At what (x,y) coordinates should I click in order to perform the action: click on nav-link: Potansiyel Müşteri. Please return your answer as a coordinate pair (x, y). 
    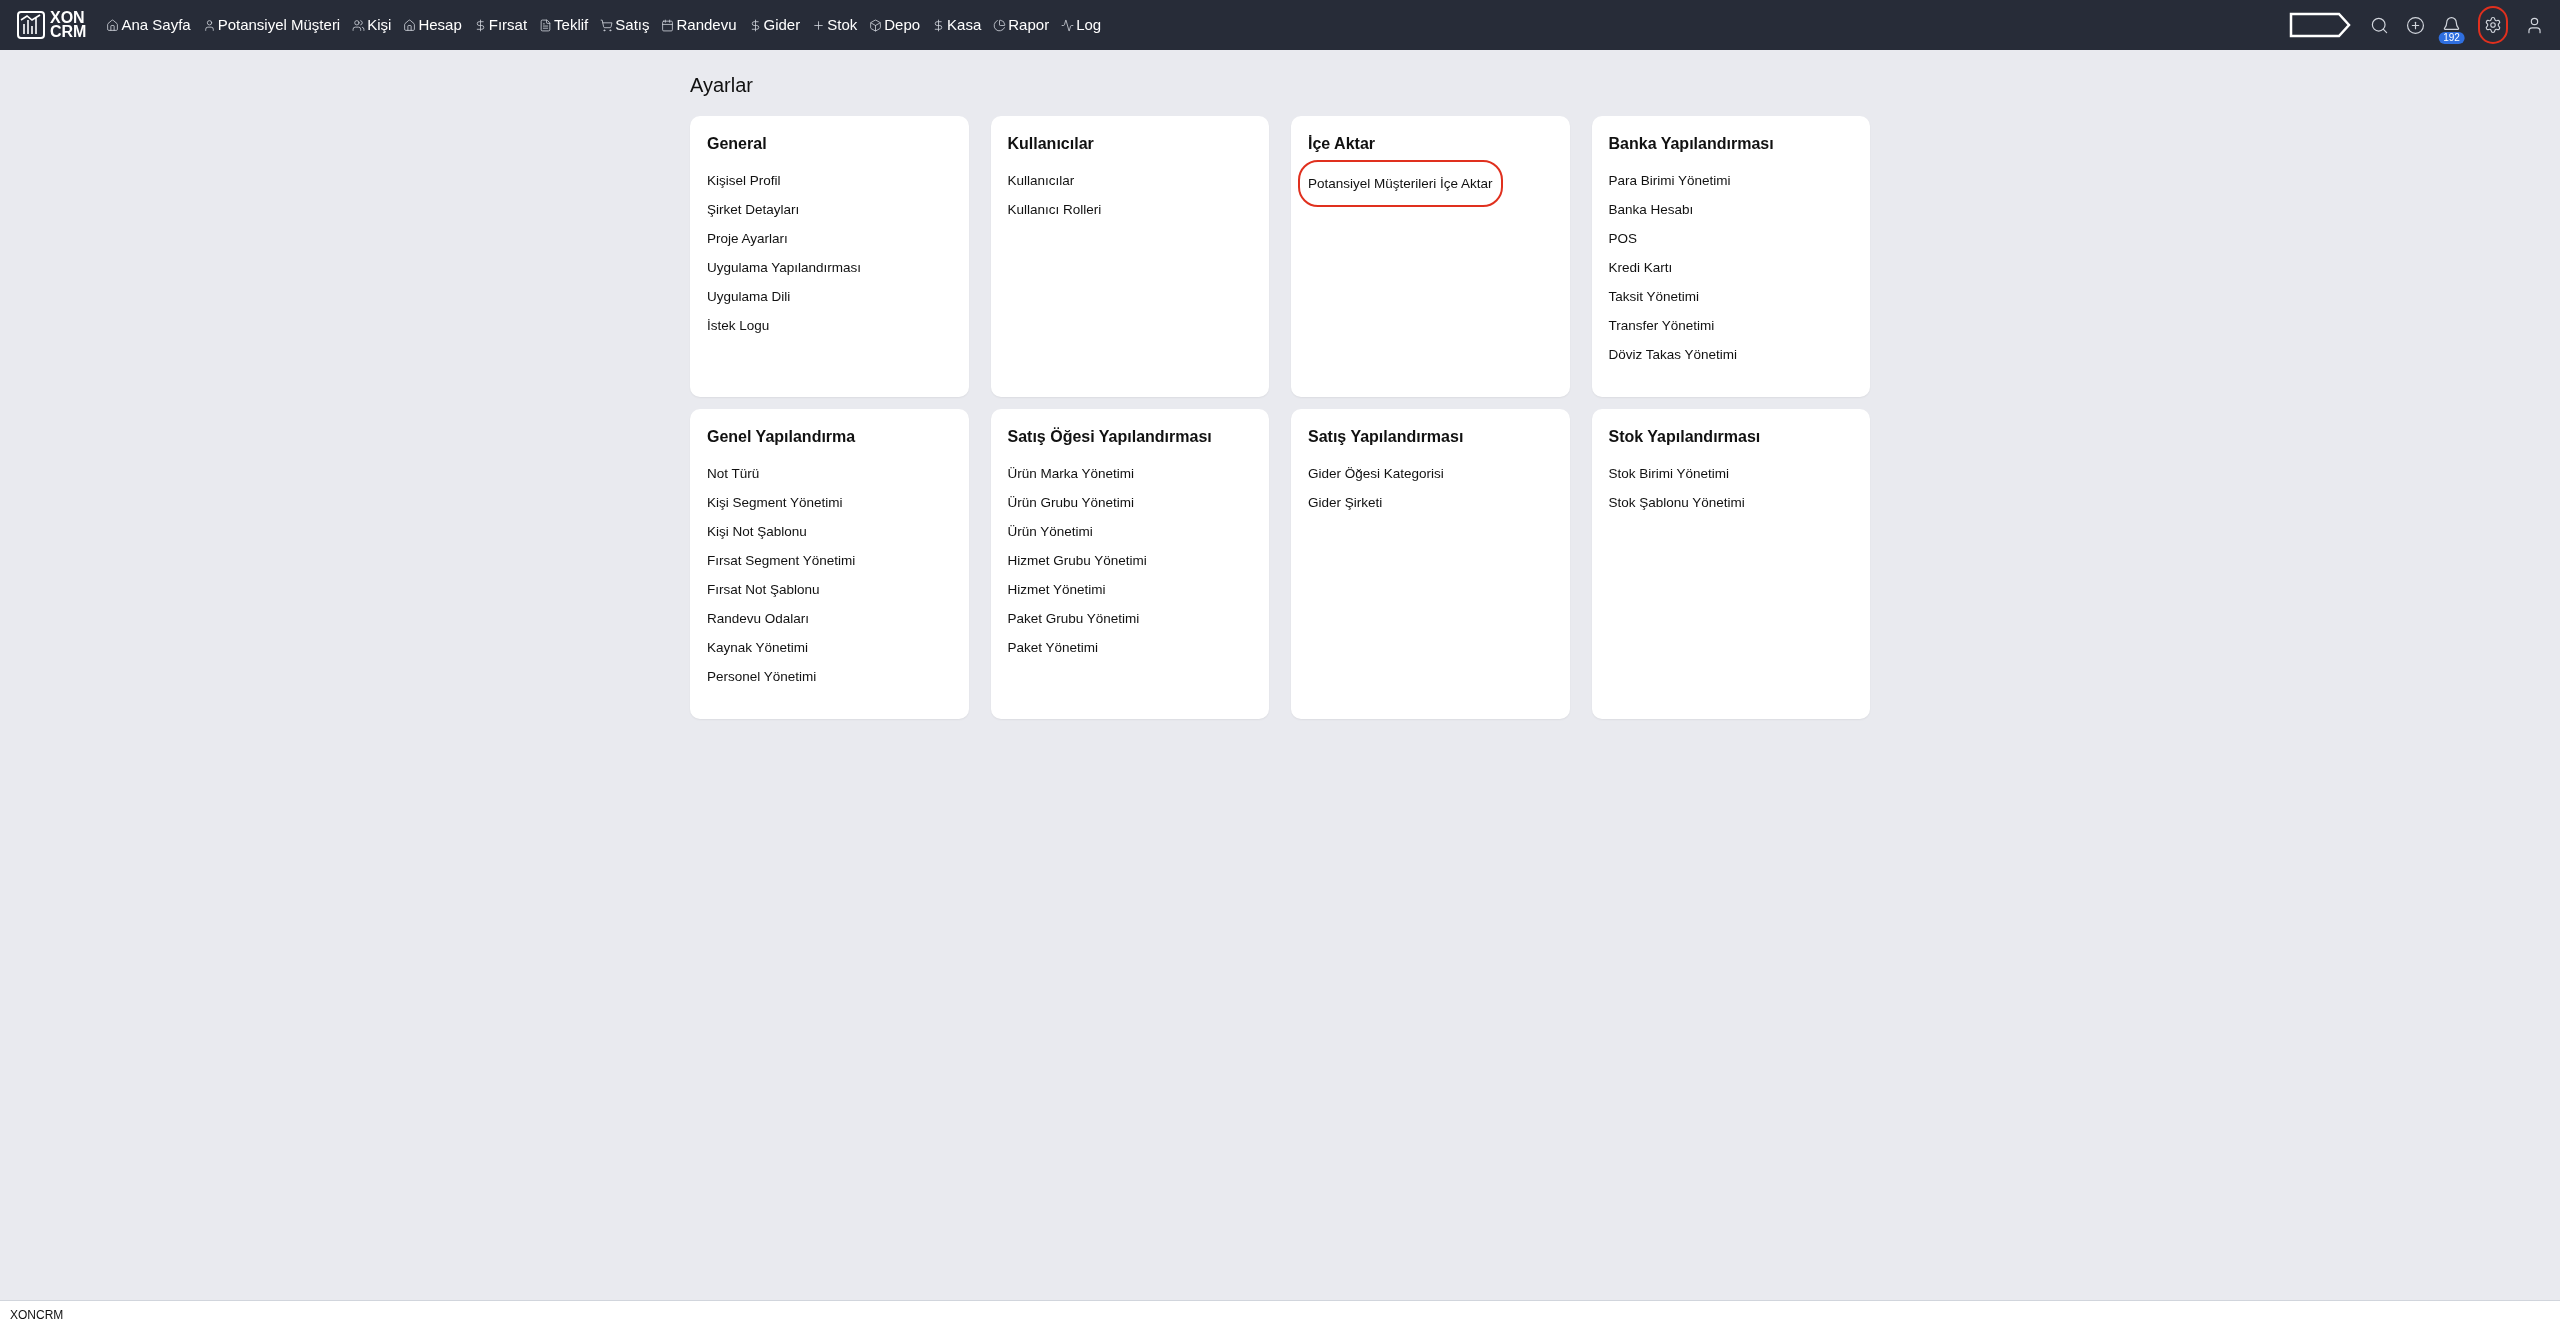
    Looking at the image, I should click on (271, 25).